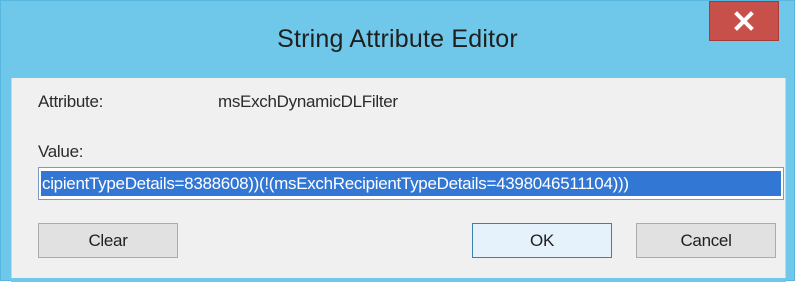 The image size is (795, 282). What do you see at coordinates (542, 240) in the screenshot?
I see `ok-button: OK` at bounding box center [542, 240].